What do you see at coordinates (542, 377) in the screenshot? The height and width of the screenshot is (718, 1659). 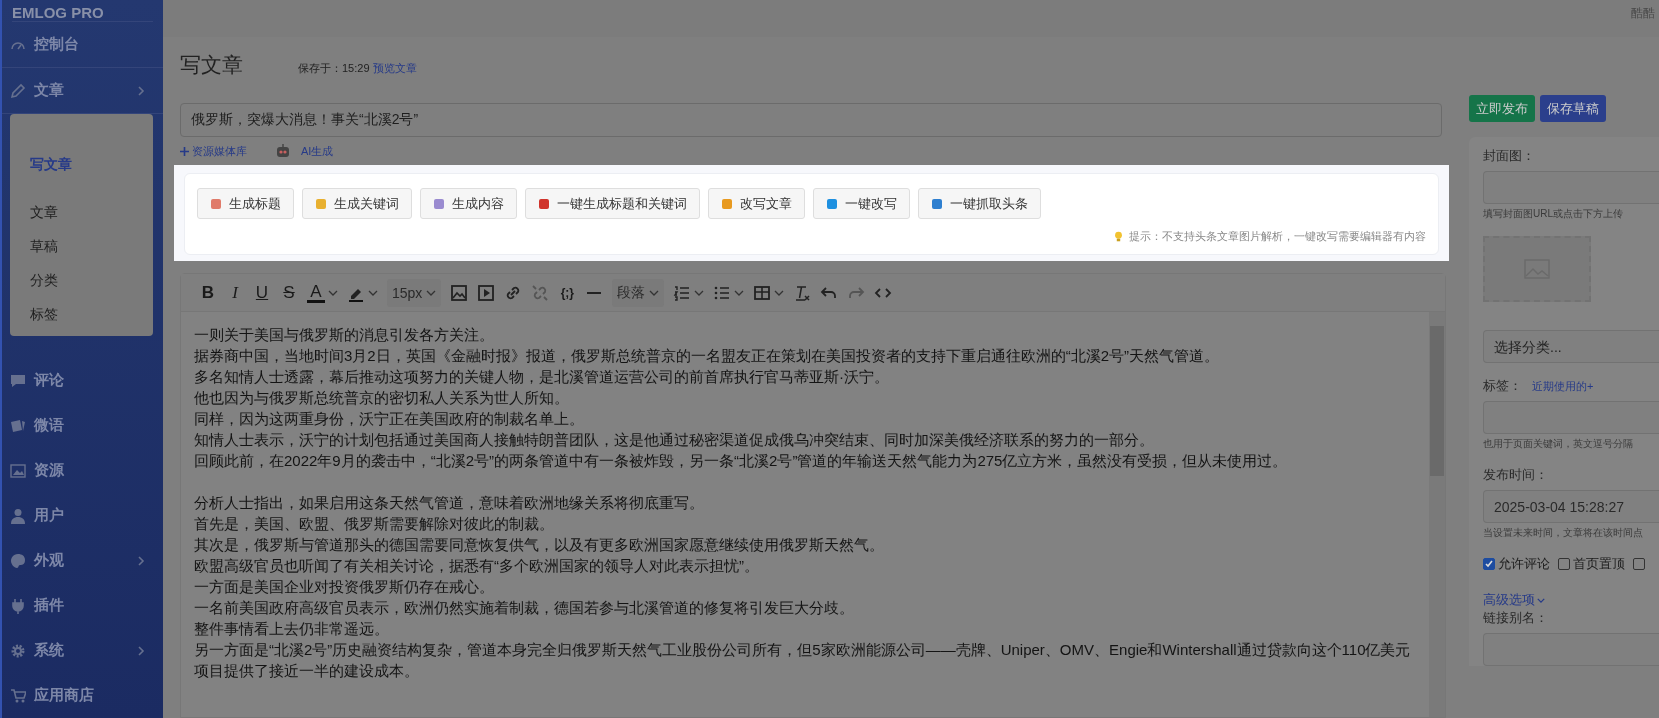 I see `editor-text-line: 多名知情人士透露，幕后推动这项努力的关键人物，是北溪管道运营公司的前首席执行官马蒂亚斯·沃宁。` at bounding box center [542, 377].